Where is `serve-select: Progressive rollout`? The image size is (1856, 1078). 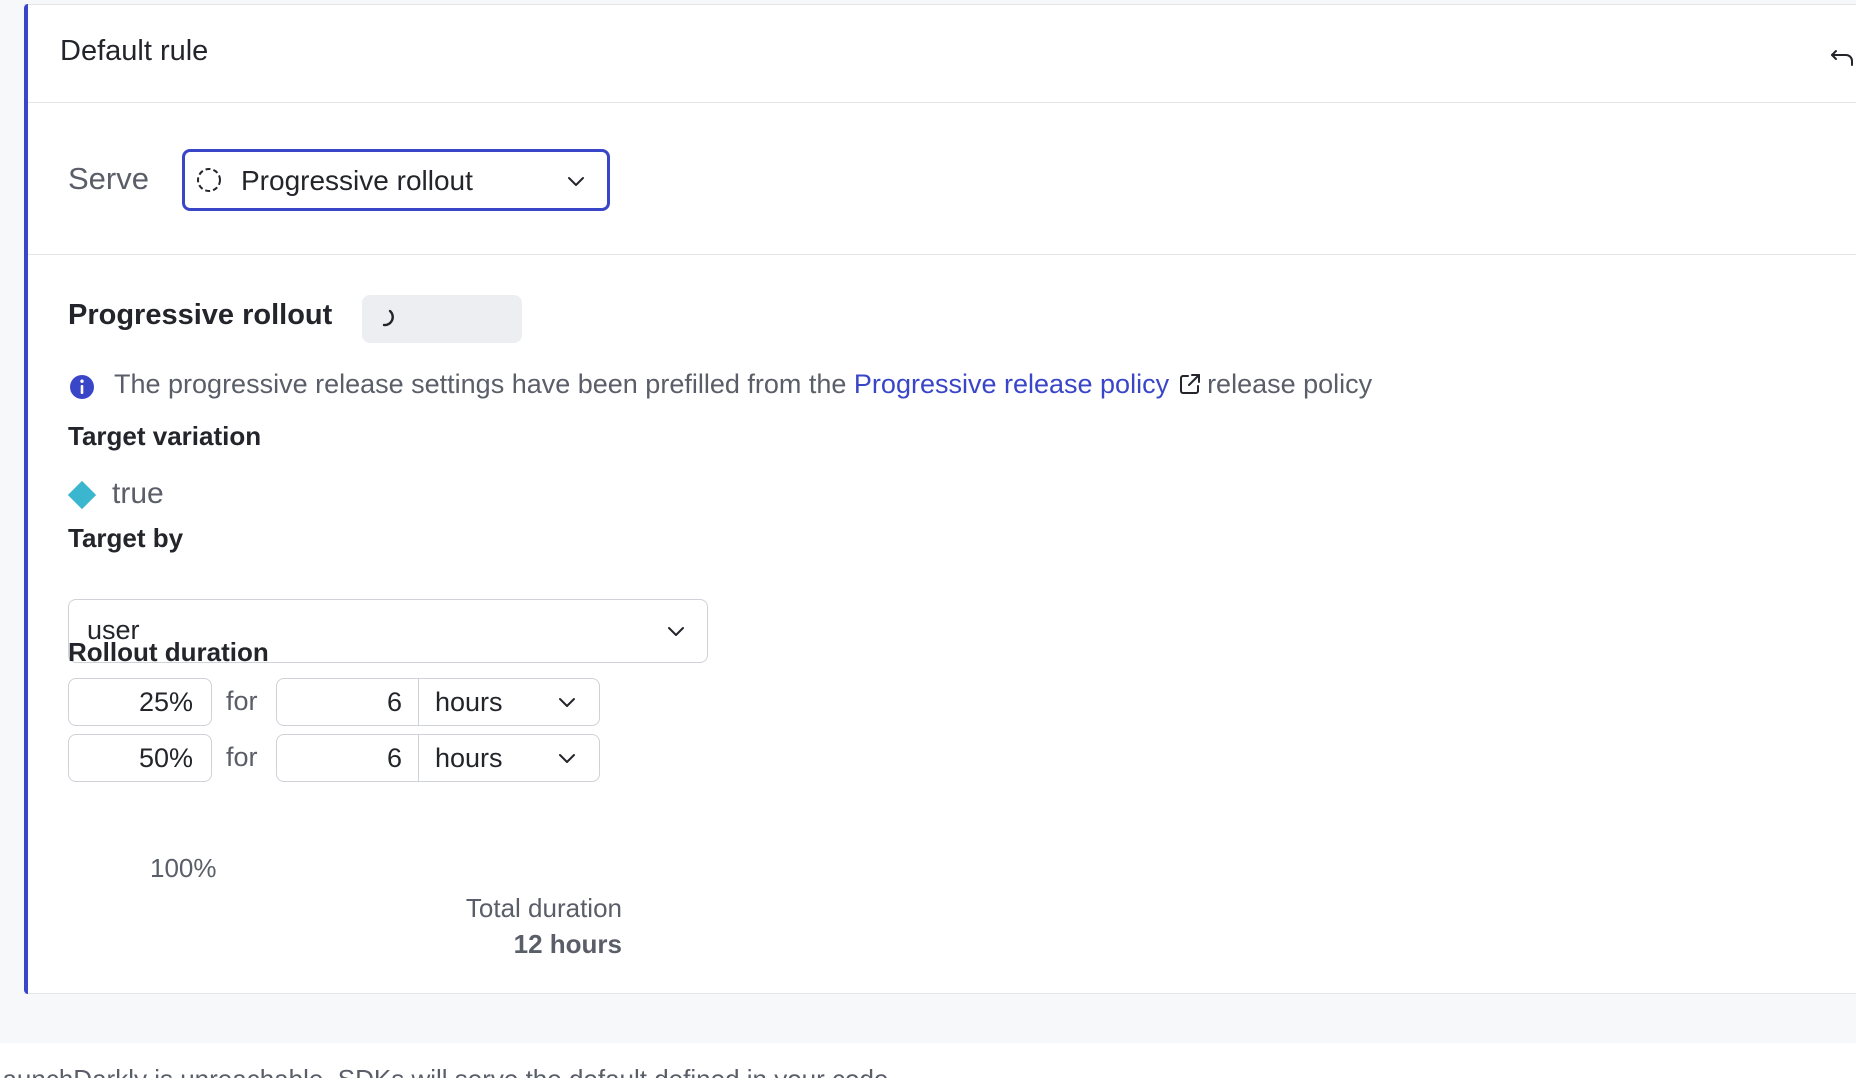
serve-select: Progressive rollout is located at coordinates (396, 180).